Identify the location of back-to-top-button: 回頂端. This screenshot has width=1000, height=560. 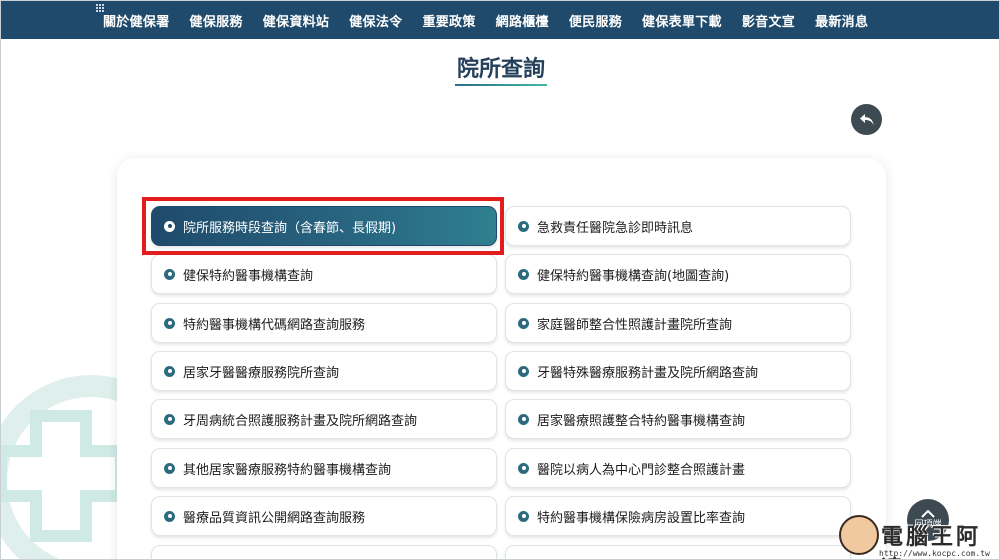
(928, 520).